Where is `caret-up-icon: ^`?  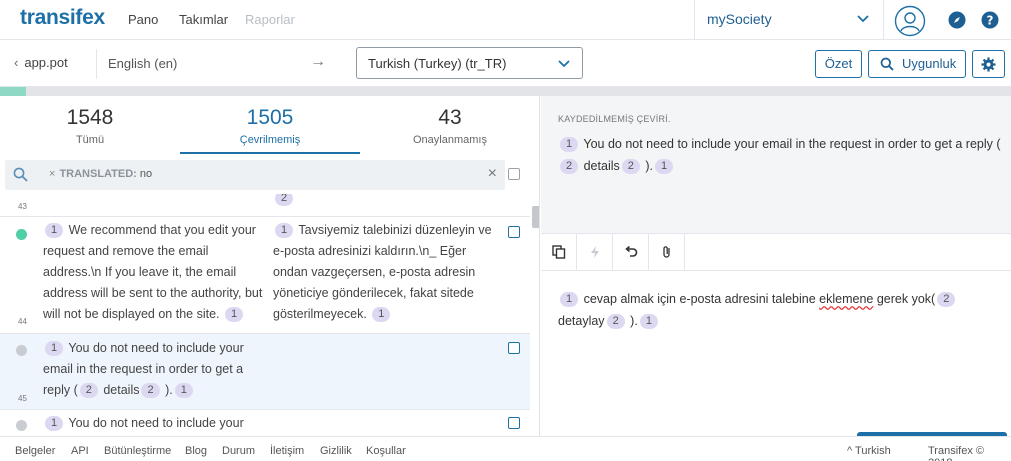
caret-up-icon: ^ is located at coordinates (850, 451).